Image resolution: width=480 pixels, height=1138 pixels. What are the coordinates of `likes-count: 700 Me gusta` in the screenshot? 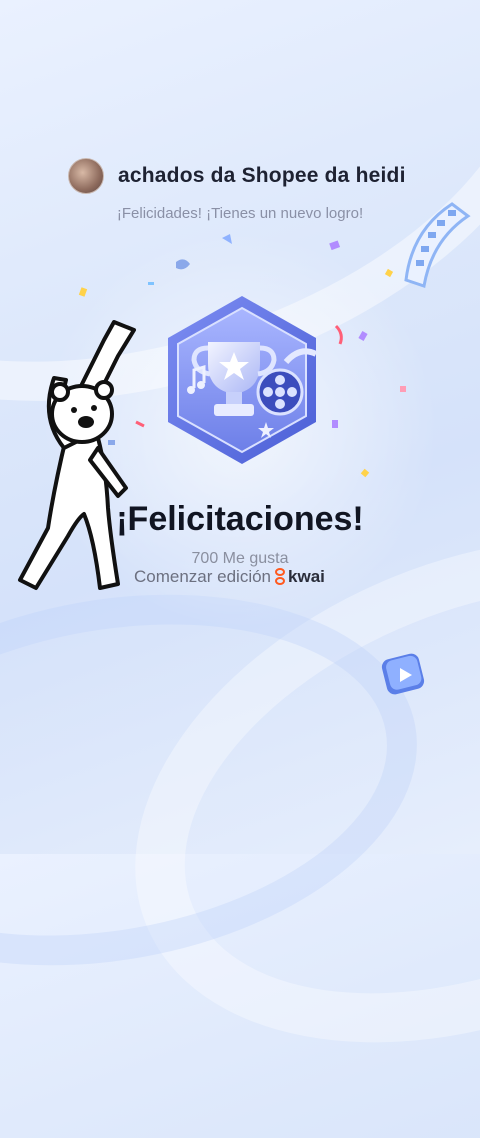 It's located at (240, 558).